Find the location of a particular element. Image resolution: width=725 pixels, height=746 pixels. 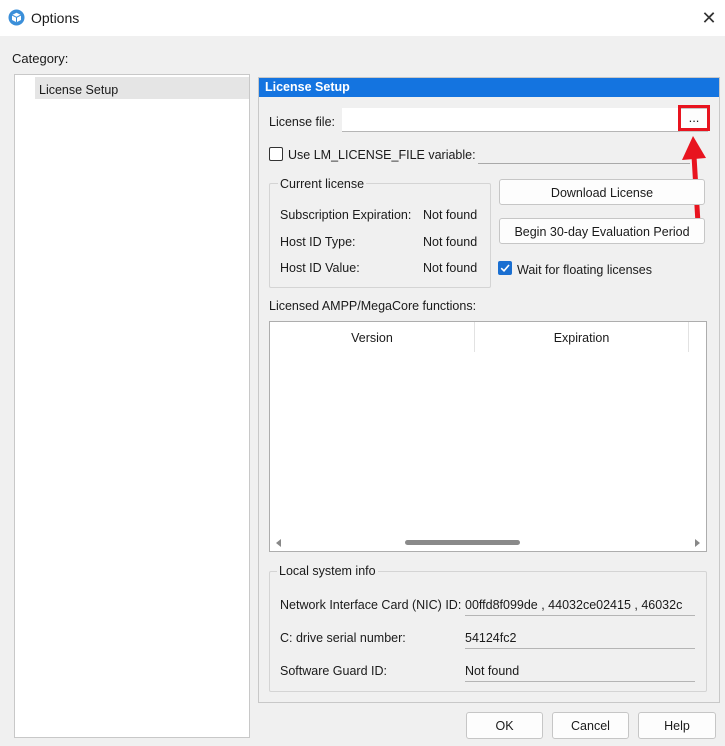

column-divider is located at coordinates (688, 337).